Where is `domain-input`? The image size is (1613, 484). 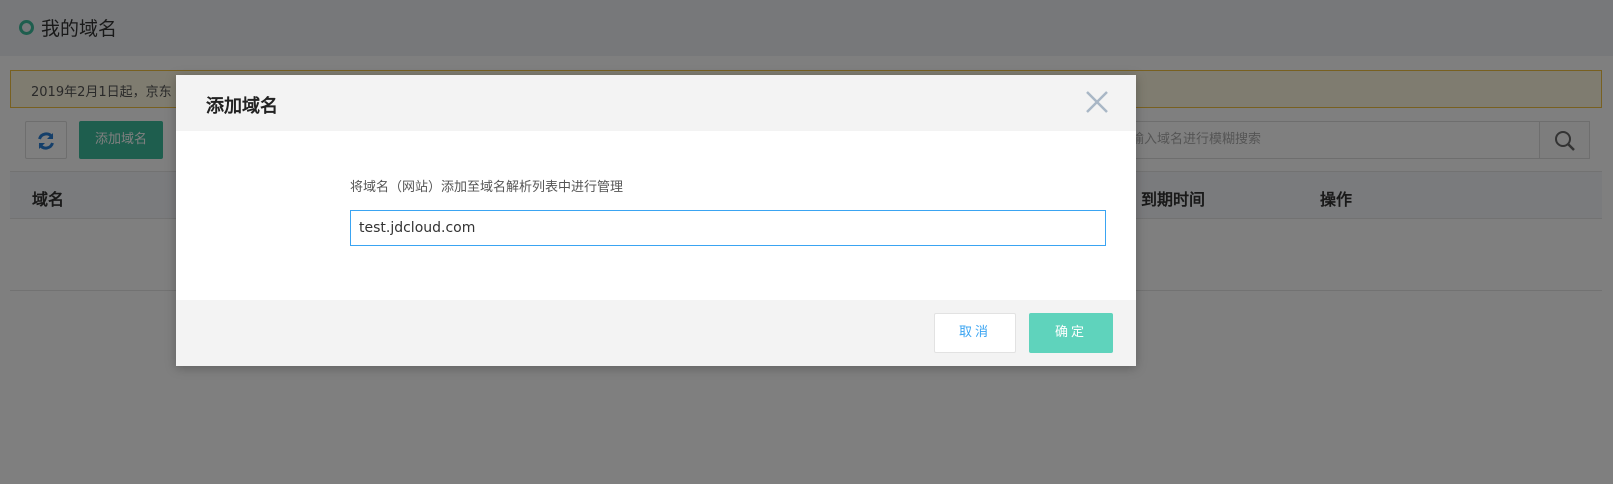 domain-input is located at coordinates (728, 228).